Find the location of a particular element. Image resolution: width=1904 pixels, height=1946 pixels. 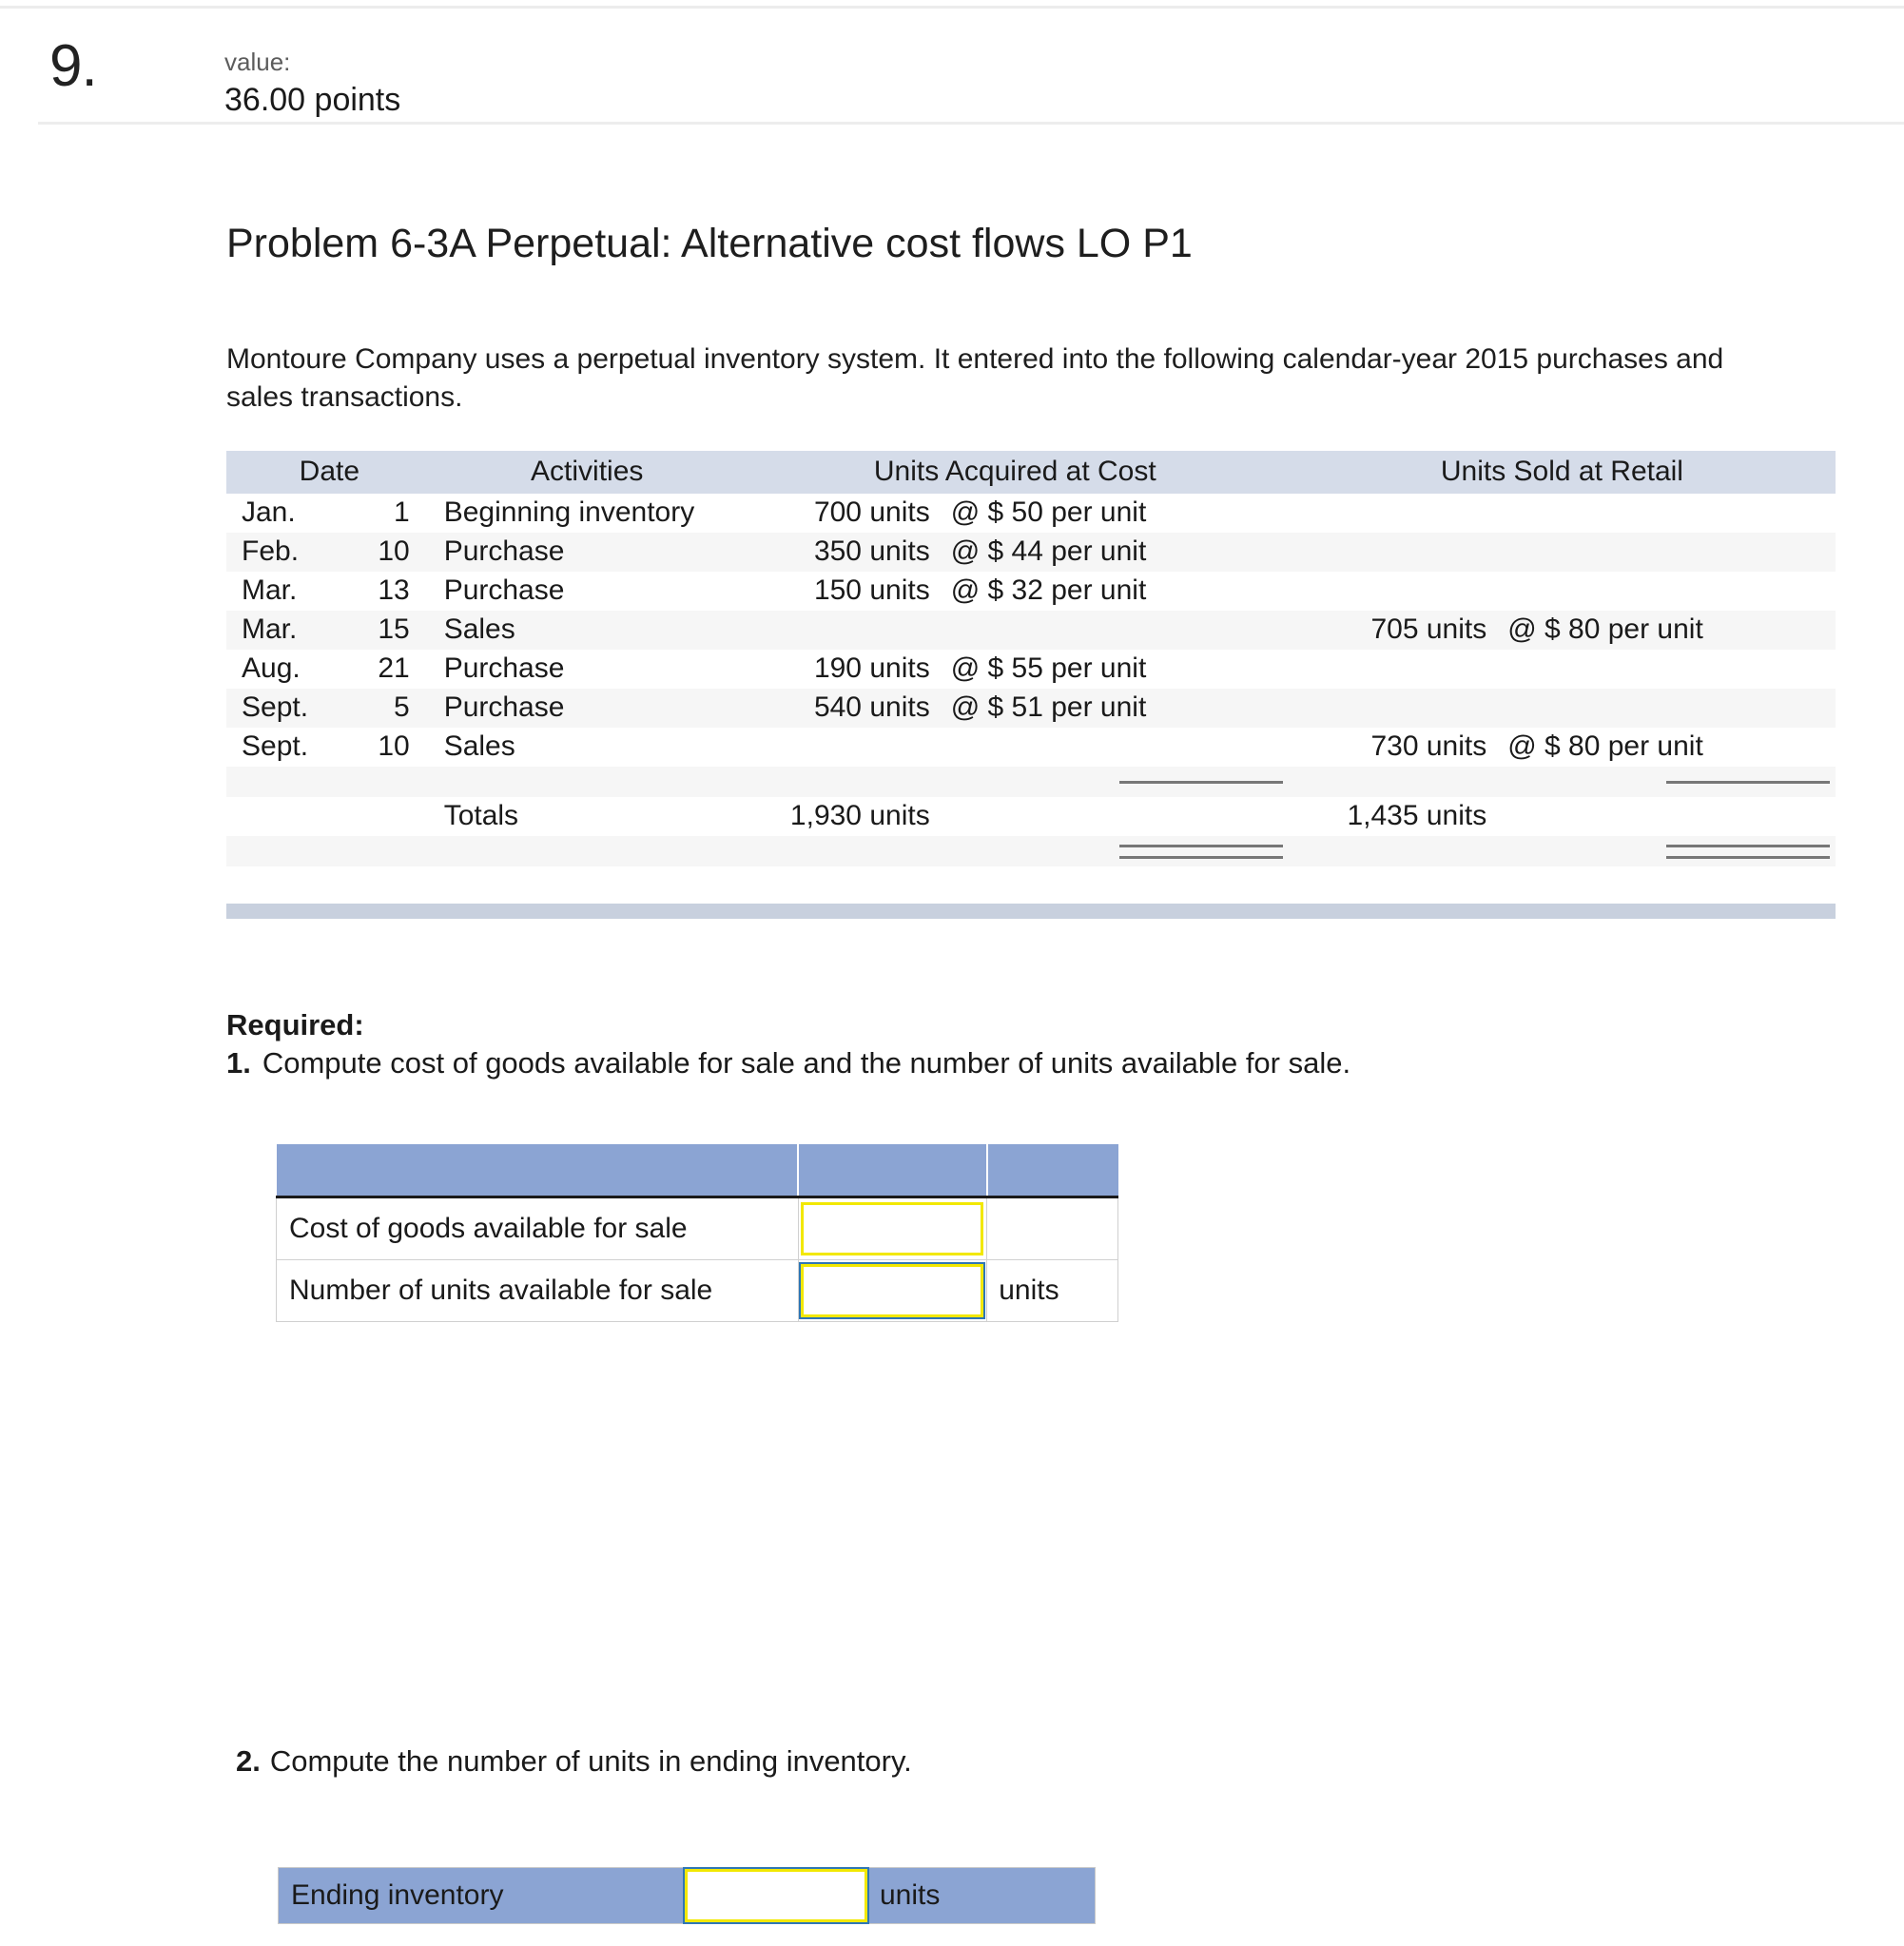

cell-month: Aug. is located at coordinates (271, 668).